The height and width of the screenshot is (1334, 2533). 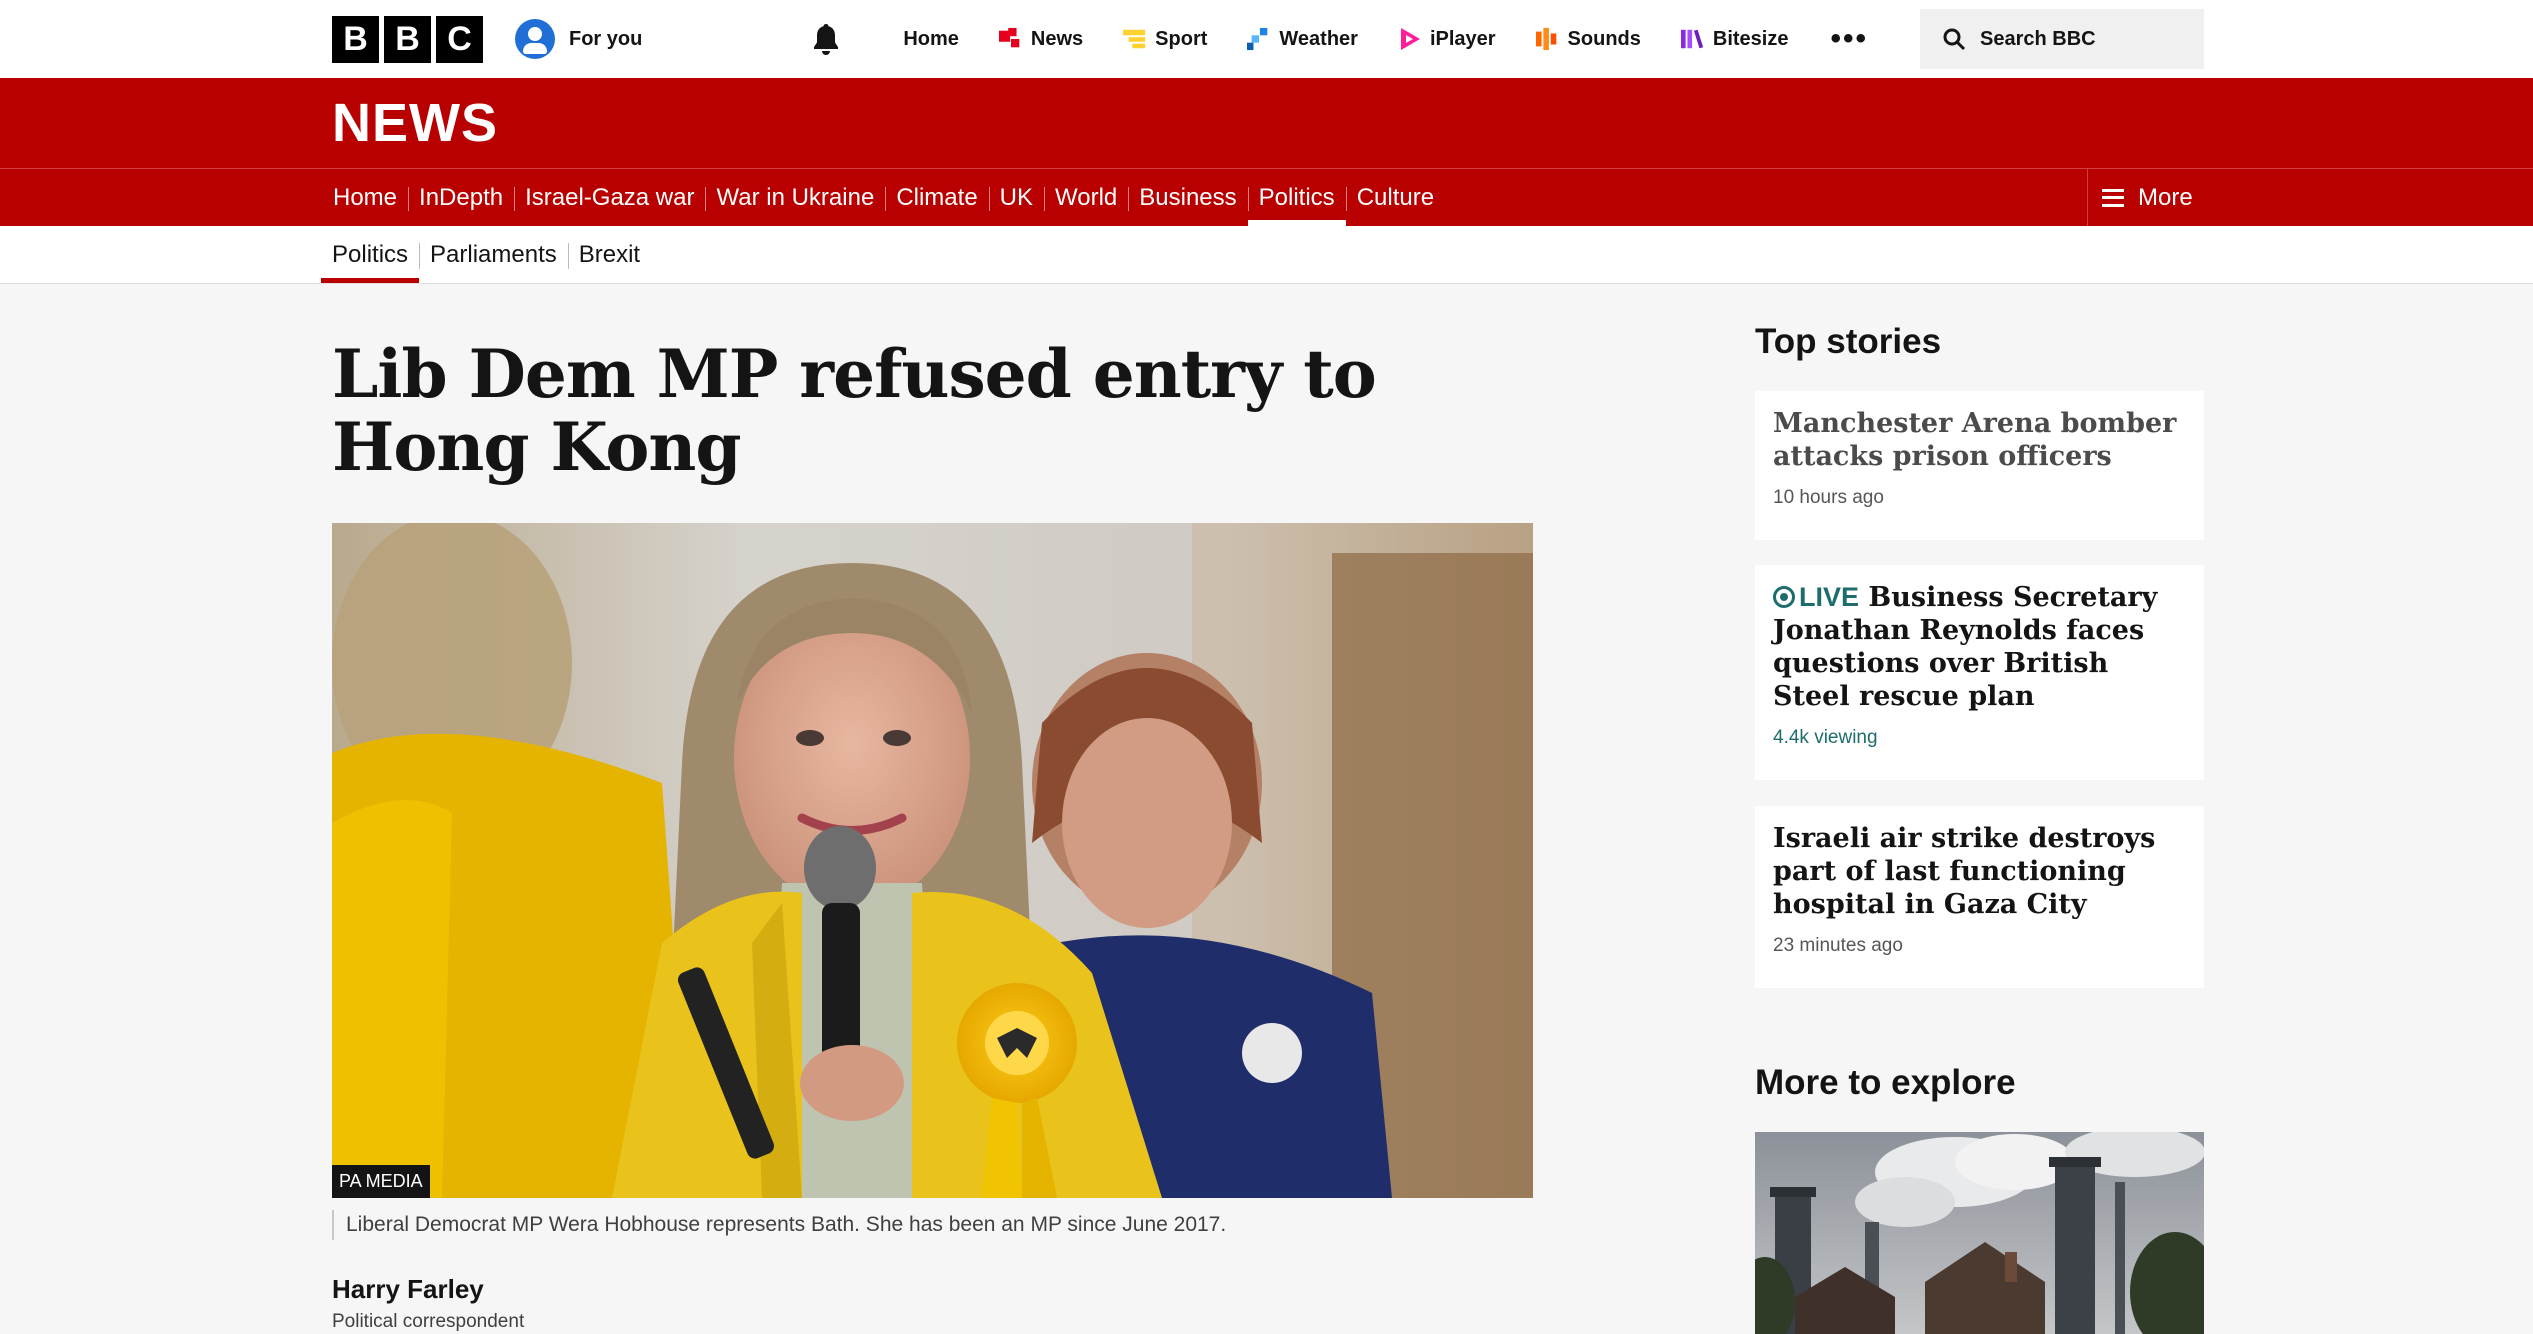 I want to click on search-bbc-button: Search BBC, so click(x=2062, y=39).